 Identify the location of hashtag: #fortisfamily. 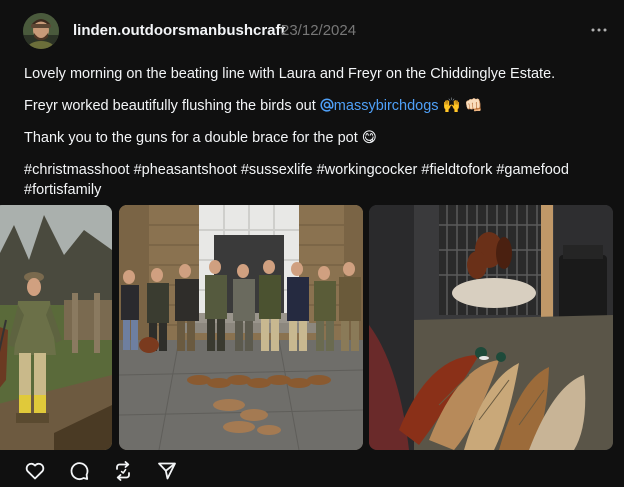
(62, 190).